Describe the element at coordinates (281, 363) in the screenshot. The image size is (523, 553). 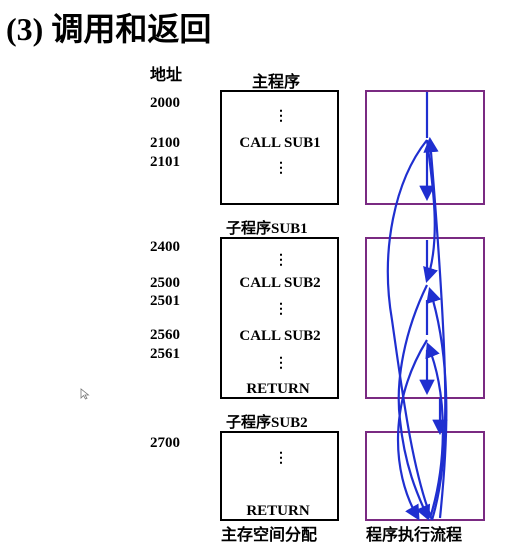
I see `sub1-dots-3: ⋮` at that location.